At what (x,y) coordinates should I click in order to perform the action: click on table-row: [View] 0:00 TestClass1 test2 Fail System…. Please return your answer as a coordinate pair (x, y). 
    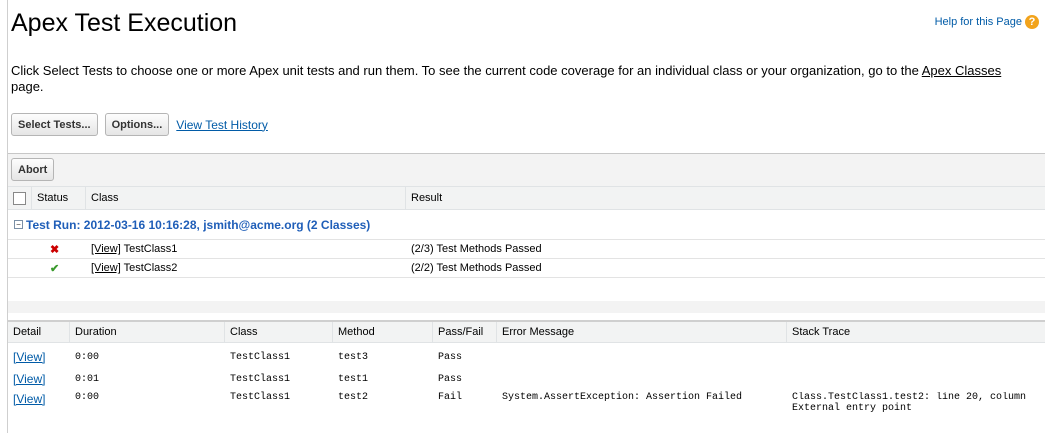
    Looking at the image, I should click on (526, 405).